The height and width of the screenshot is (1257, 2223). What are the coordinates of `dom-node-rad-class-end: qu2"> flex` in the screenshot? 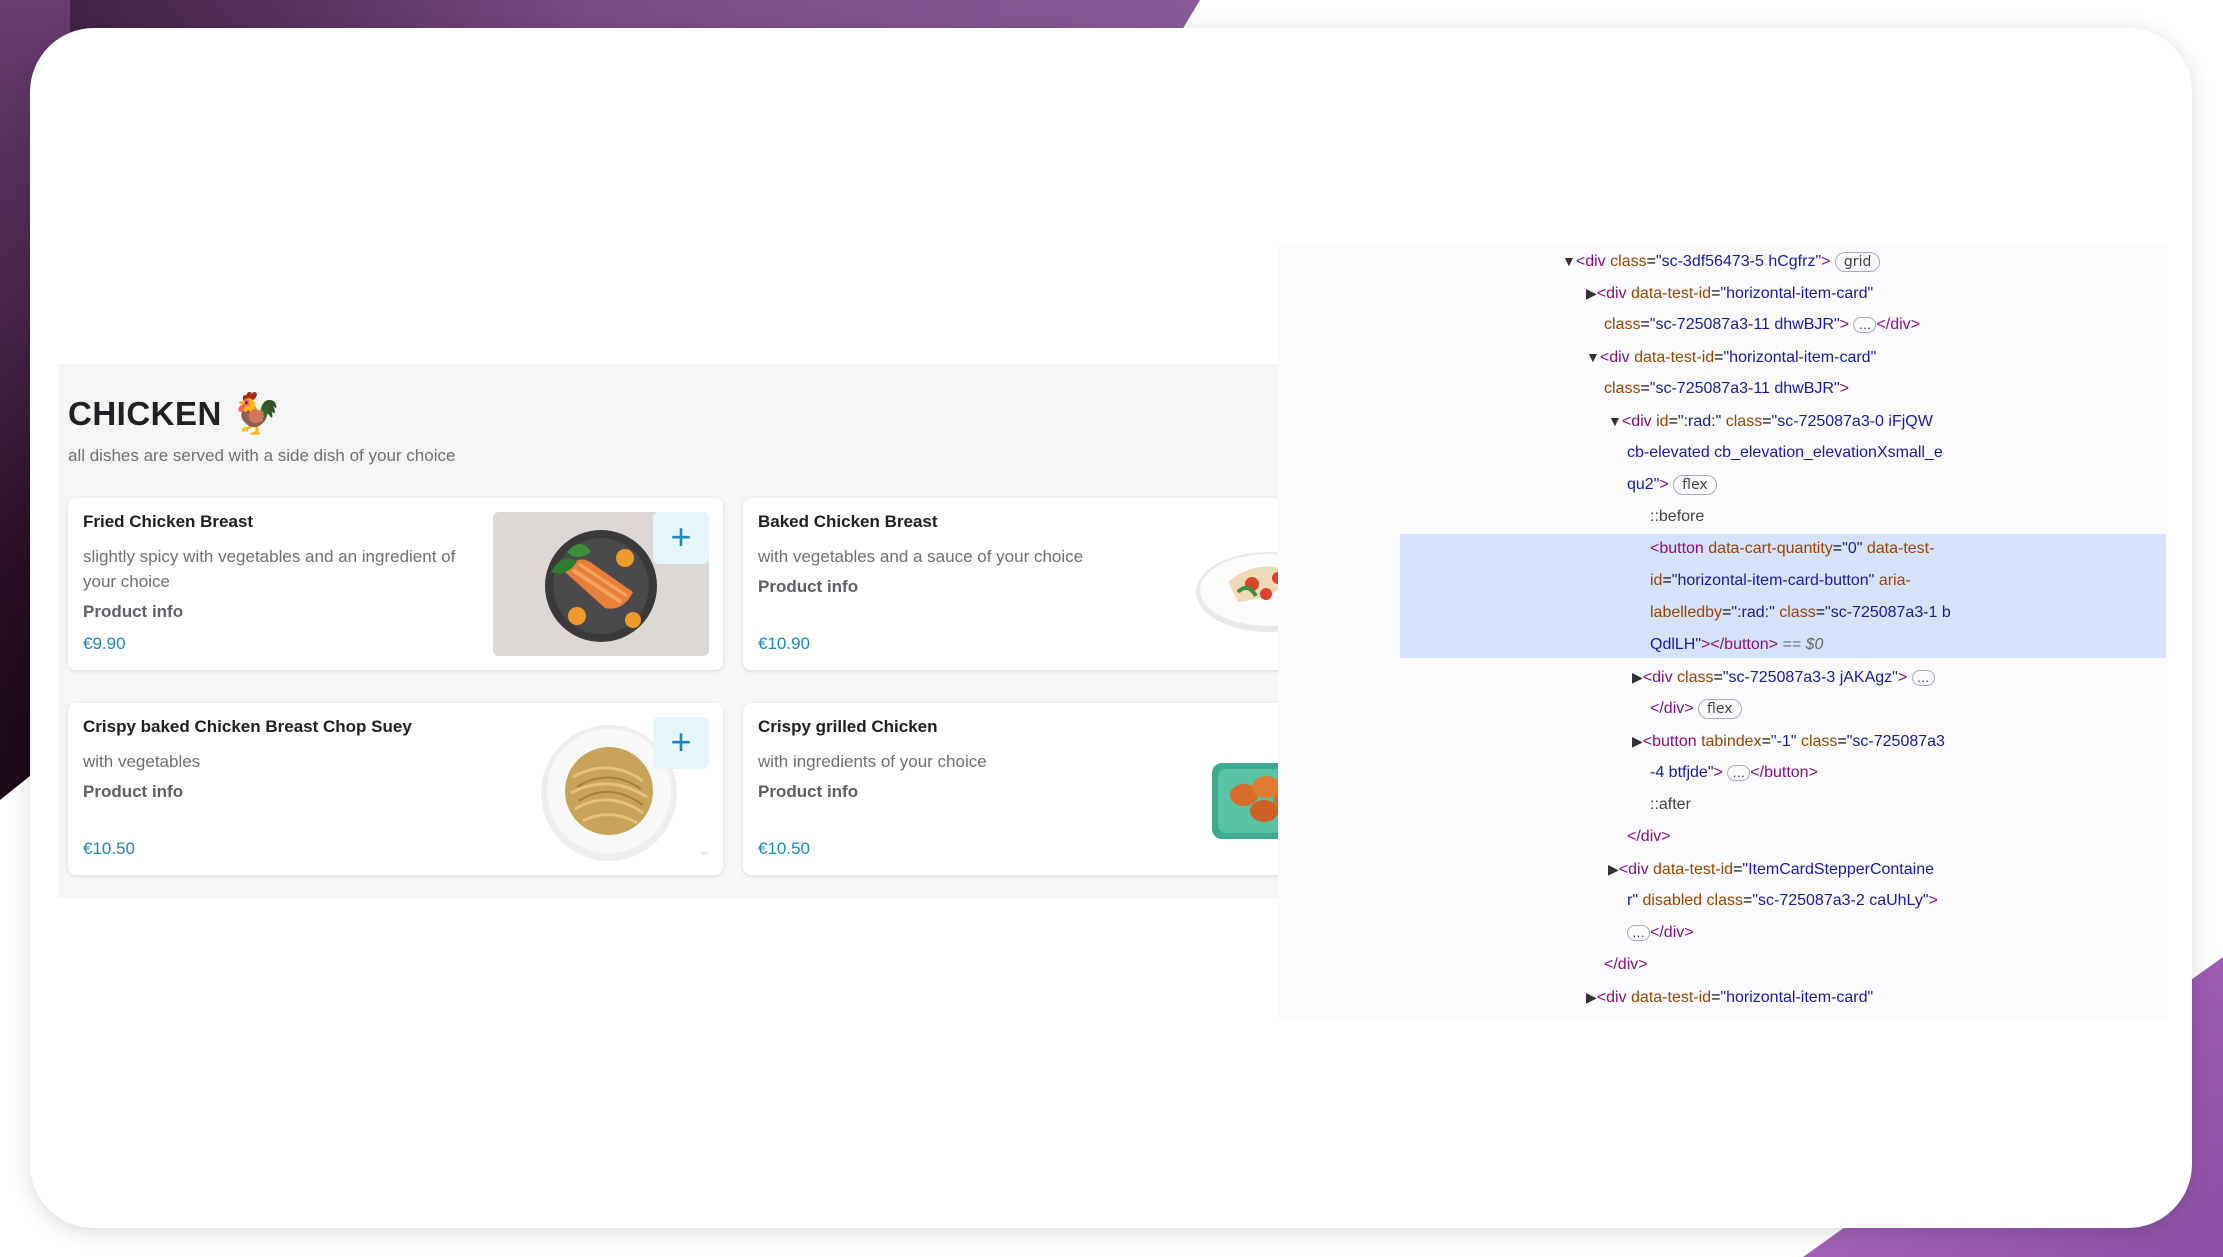 It's located at (1672, 485).